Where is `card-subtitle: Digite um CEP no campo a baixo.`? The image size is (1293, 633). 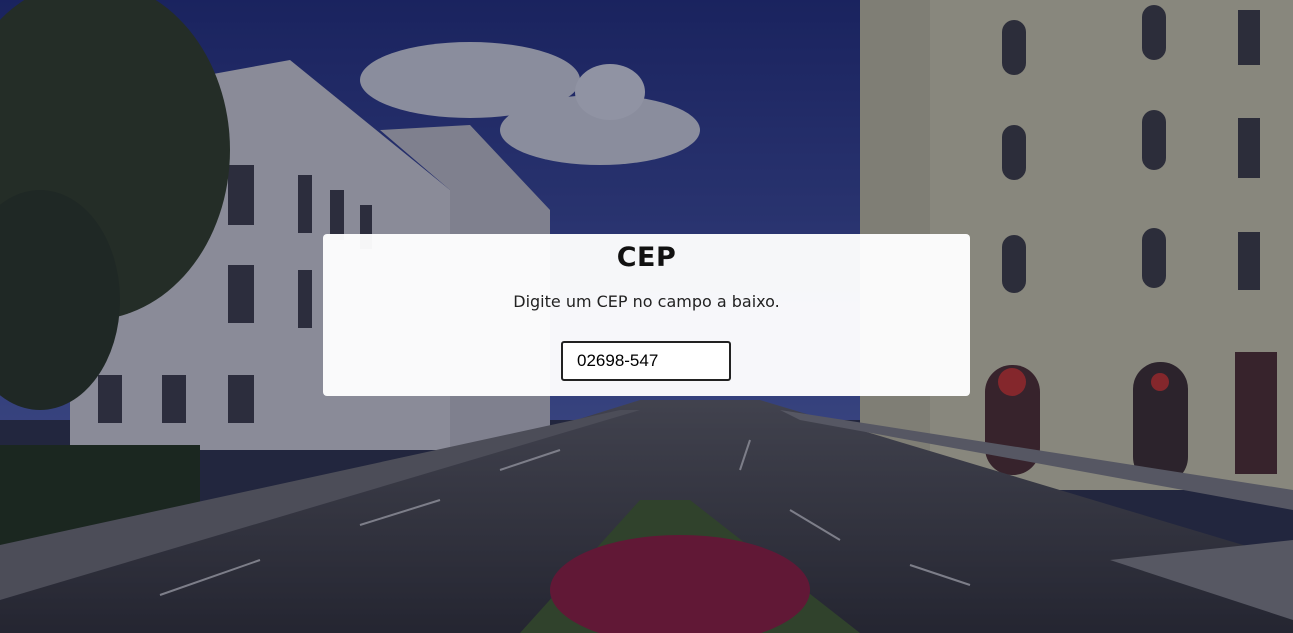
card-subtitle: Digite um CEP no campo a baixo. is located at coordinates (646, 301).